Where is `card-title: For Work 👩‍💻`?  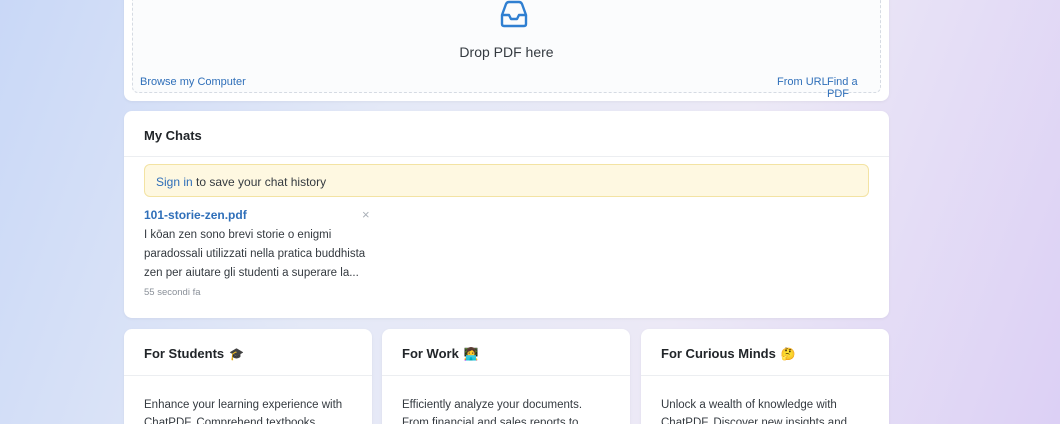
card-title: For Work 👩‍💻 is located at coordinates (506, 352).